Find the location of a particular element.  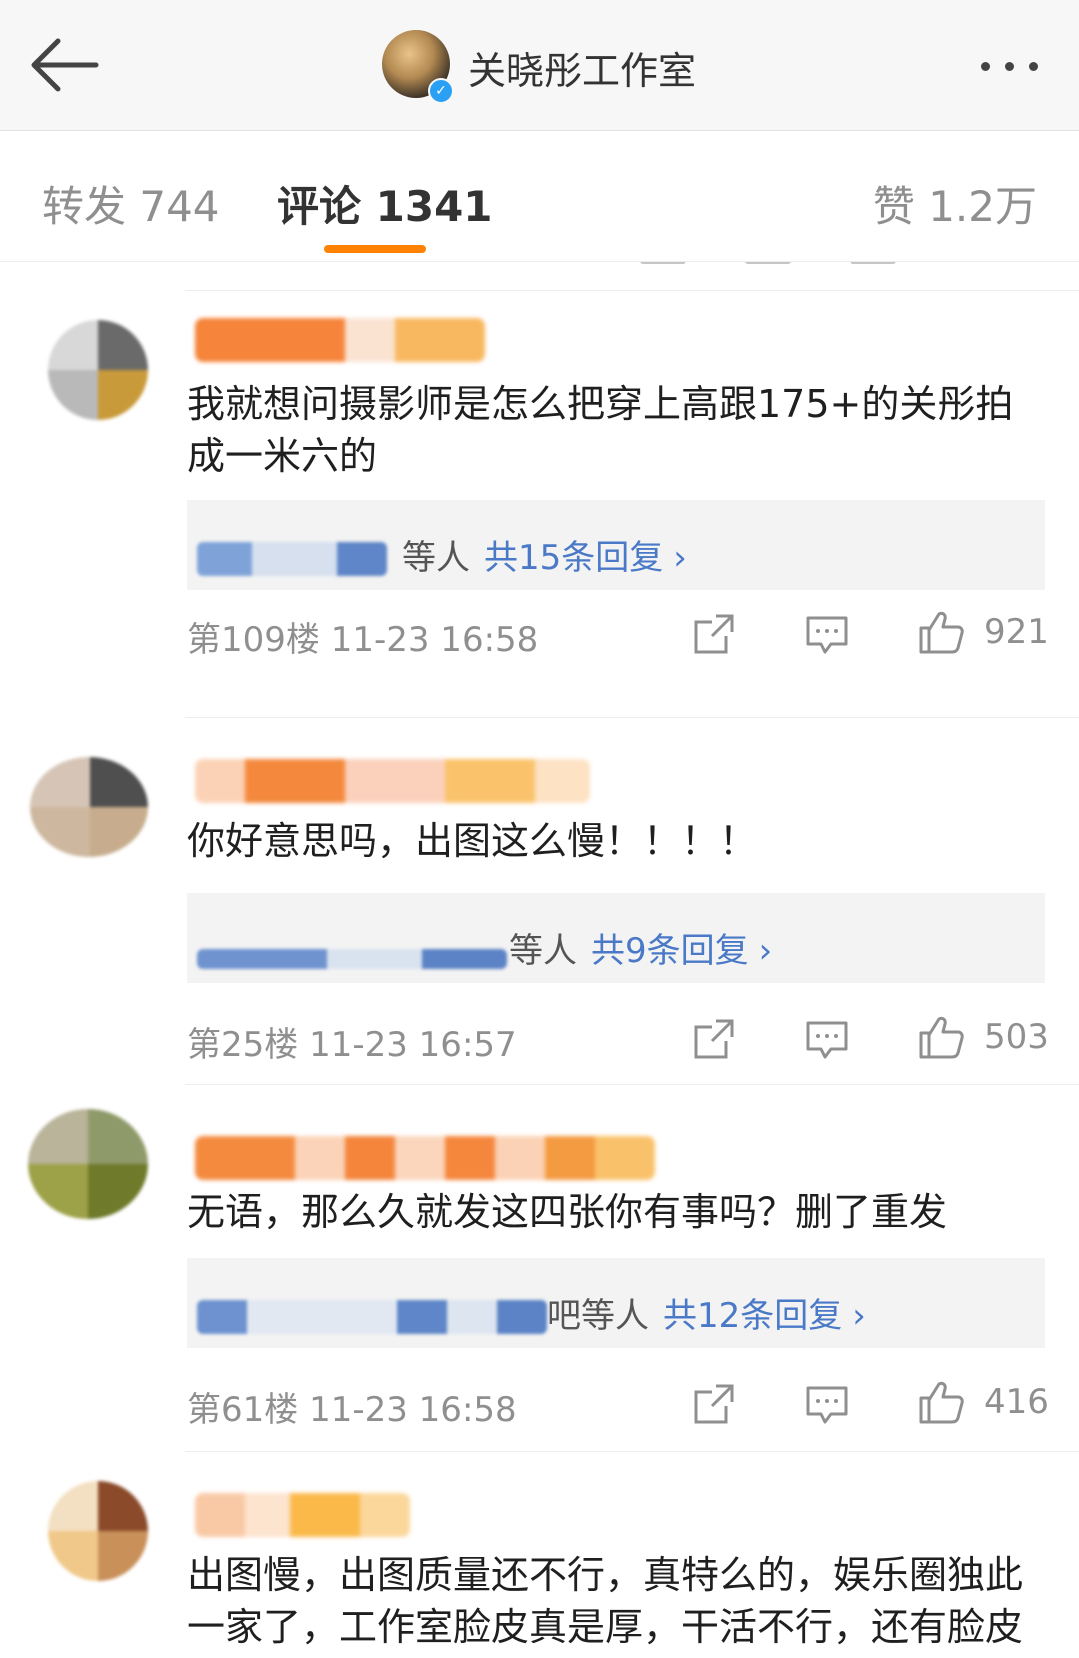

back-button is located at coordinates (64, 65).